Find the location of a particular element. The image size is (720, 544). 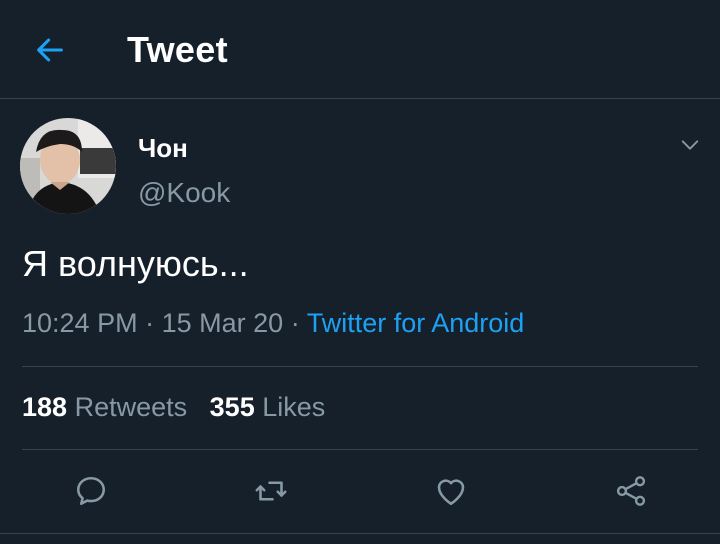

share-button is located at coordinates (631, 491).